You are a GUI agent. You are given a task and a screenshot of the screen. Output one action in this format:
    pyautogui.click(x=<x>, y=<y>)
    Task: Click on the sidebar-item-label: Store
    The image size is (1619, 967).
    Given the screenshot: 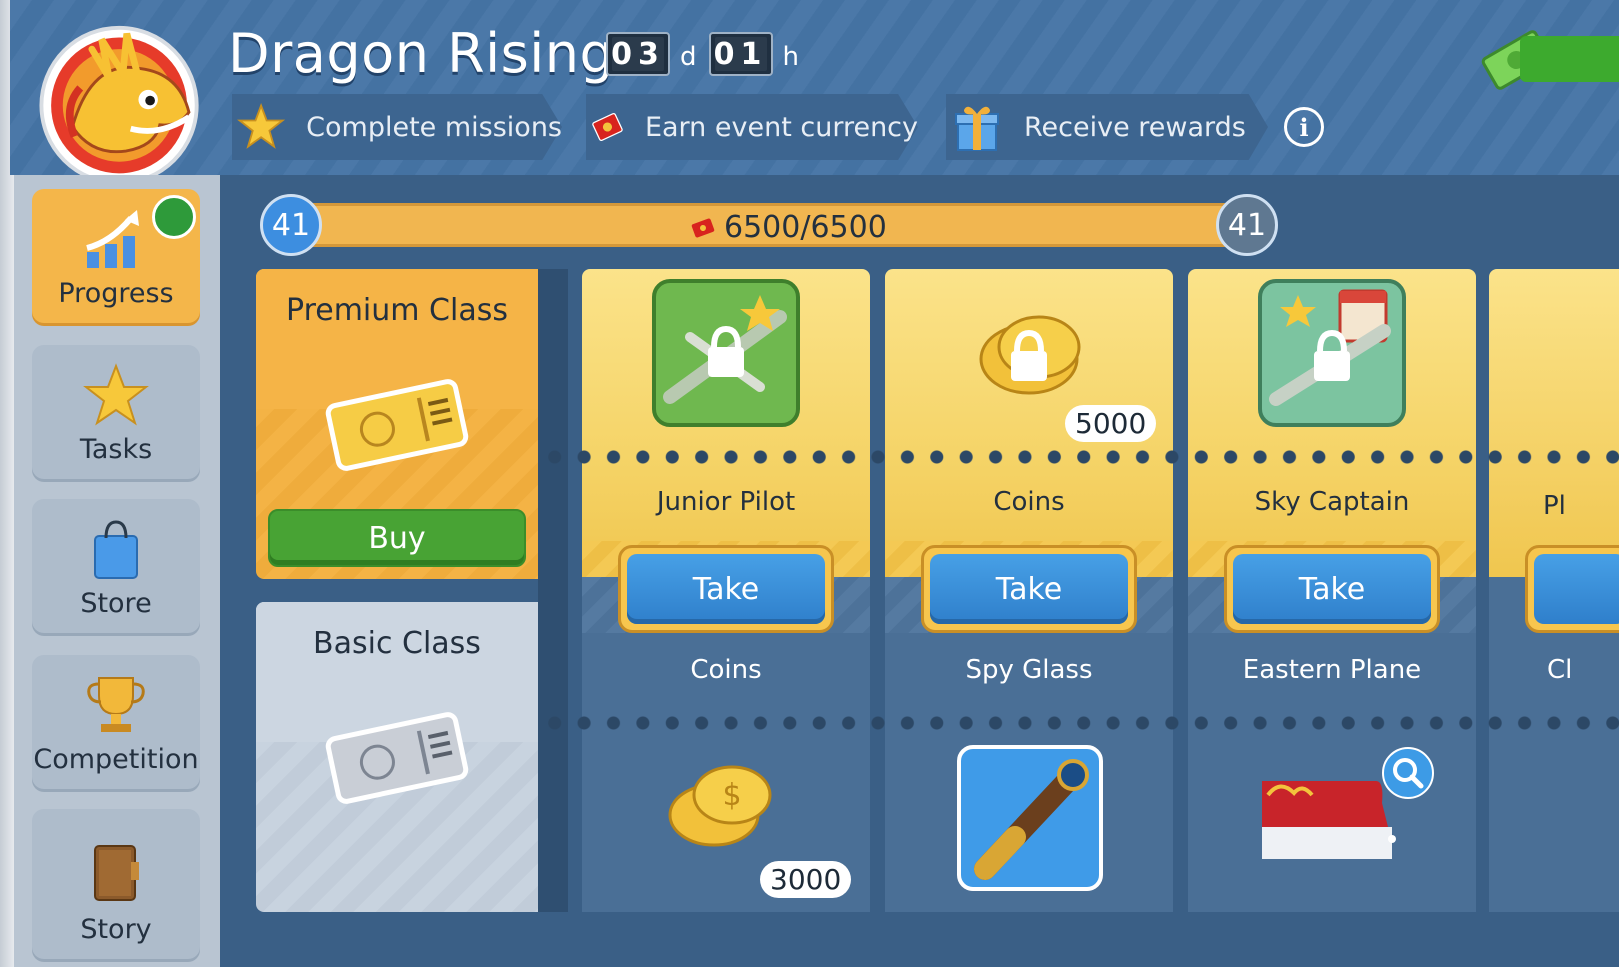 What is the action you would take?
    pyautogui.click(x=116, y=603)
    